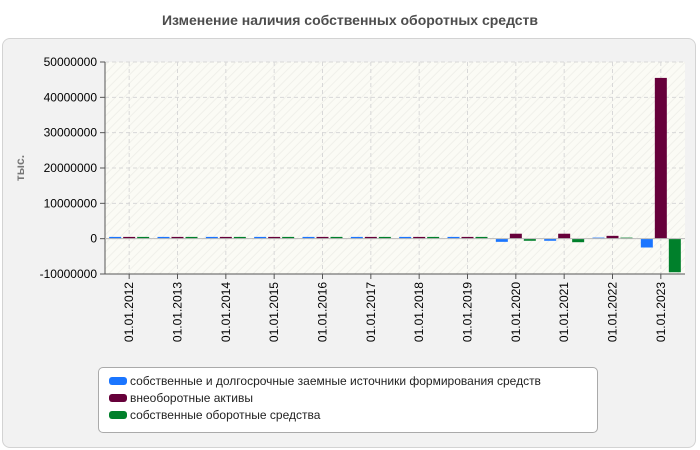  I want to click on y-tick-label: 0, so click(93, 239).